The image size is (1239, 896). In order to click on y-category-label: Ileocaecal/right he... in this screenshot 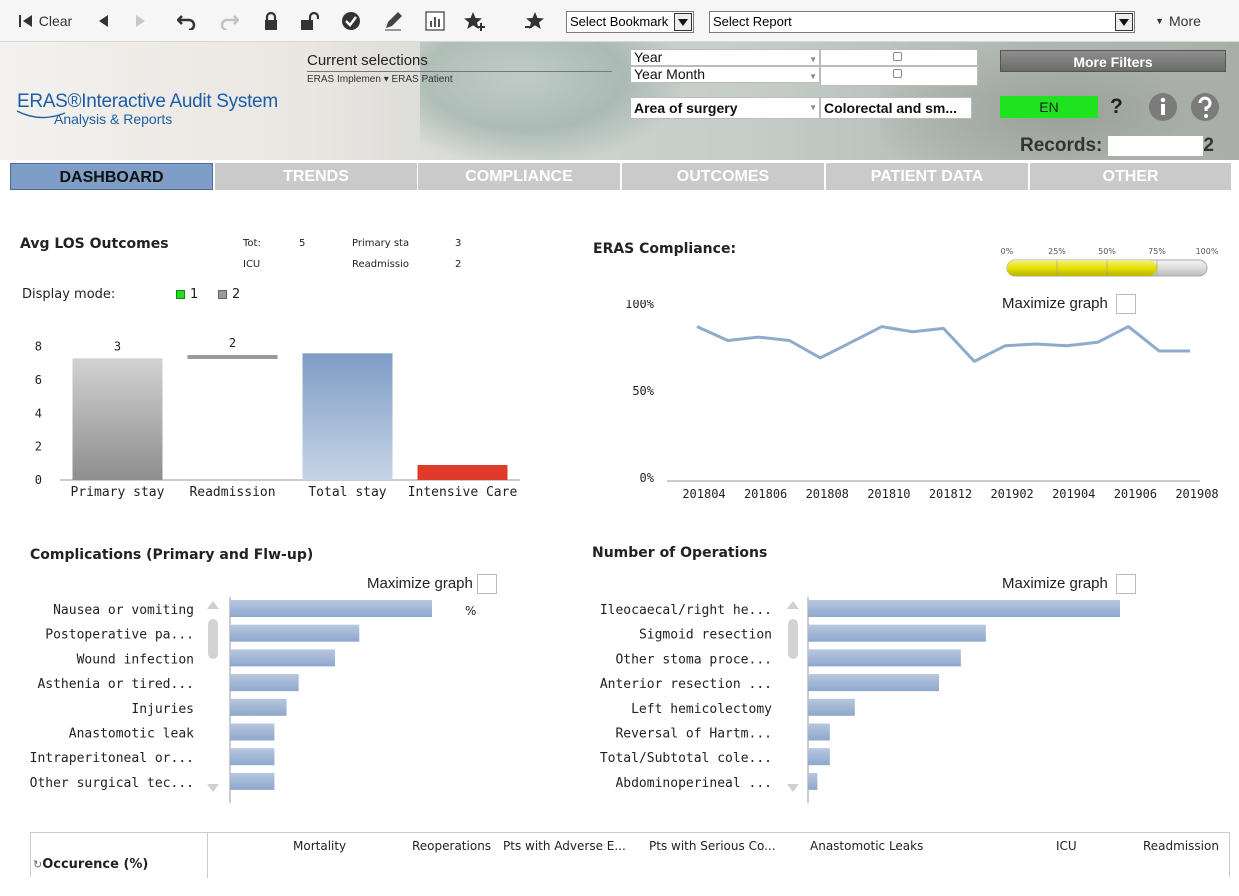, I will do `click(686, 610)`.